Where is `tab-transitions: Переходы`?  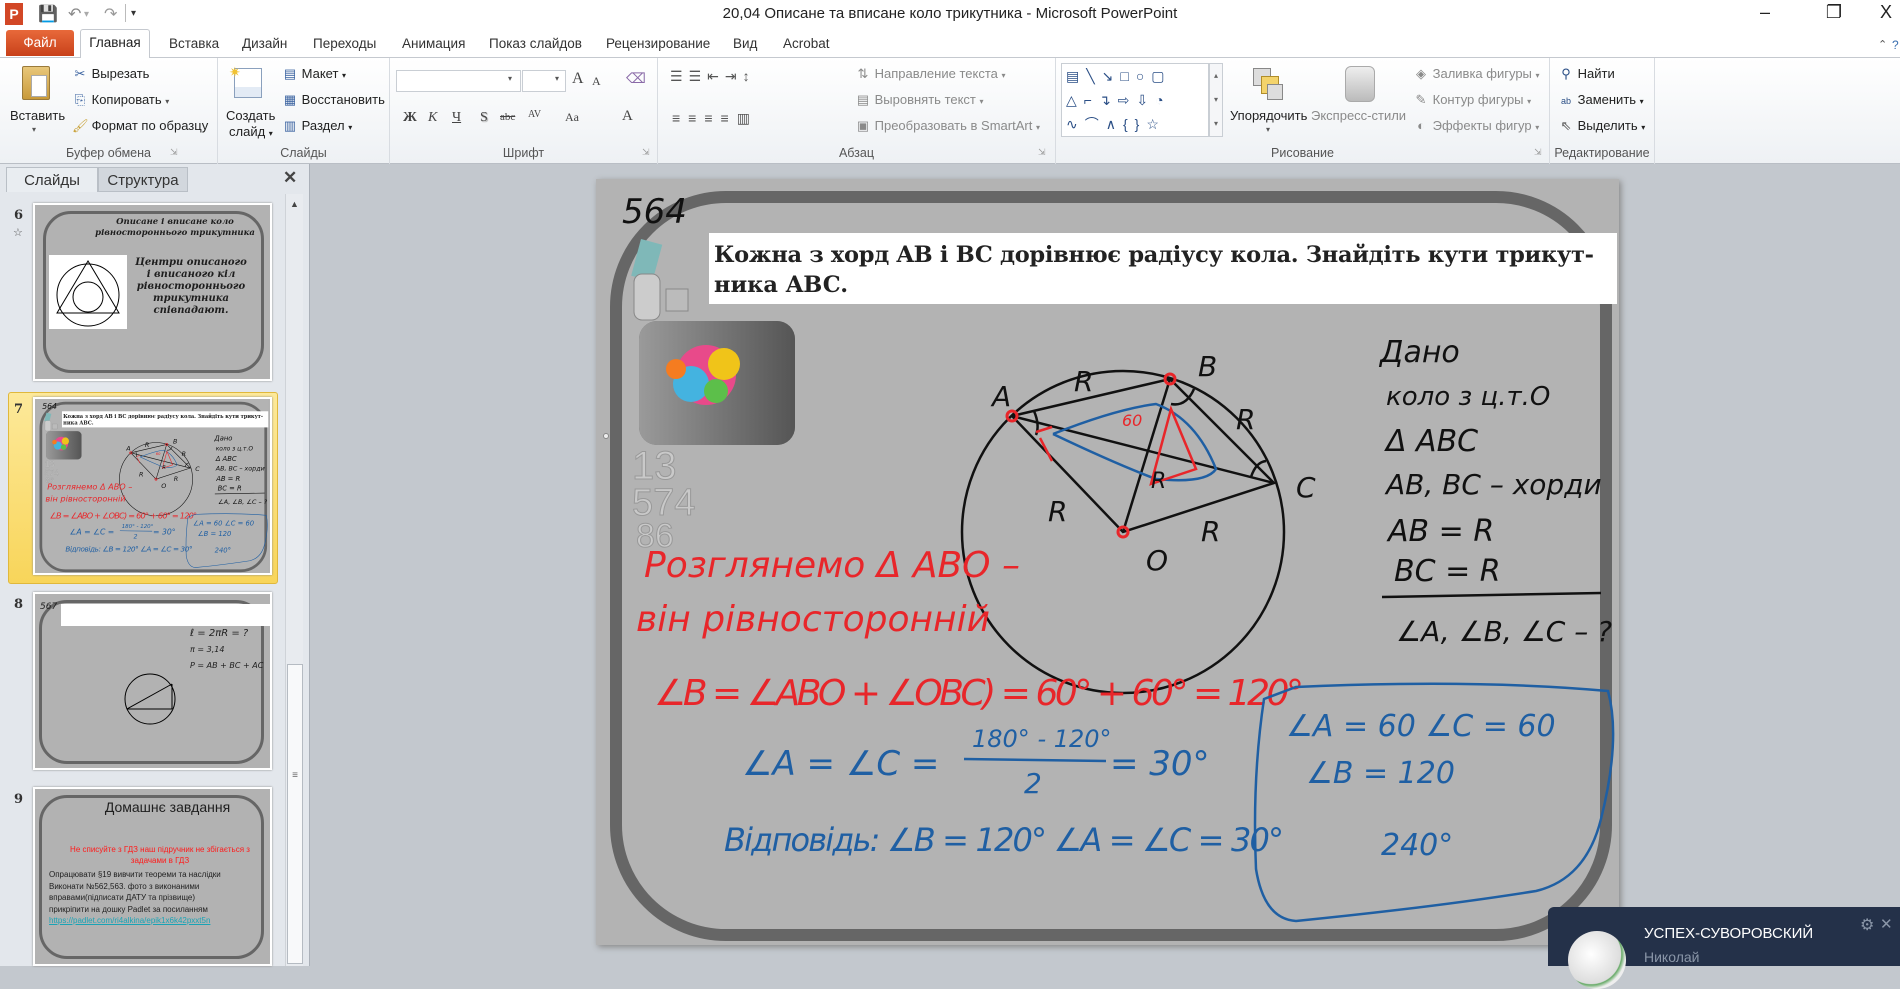 tab-transitions: Переходы is located at coordinates (344, 43).